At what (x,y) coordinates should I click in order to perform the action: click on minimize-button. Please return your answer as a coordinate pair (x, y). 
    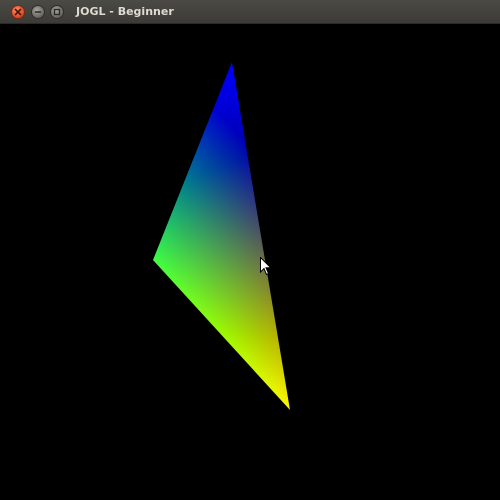
    Looking at the image, I should click on (38, 12).